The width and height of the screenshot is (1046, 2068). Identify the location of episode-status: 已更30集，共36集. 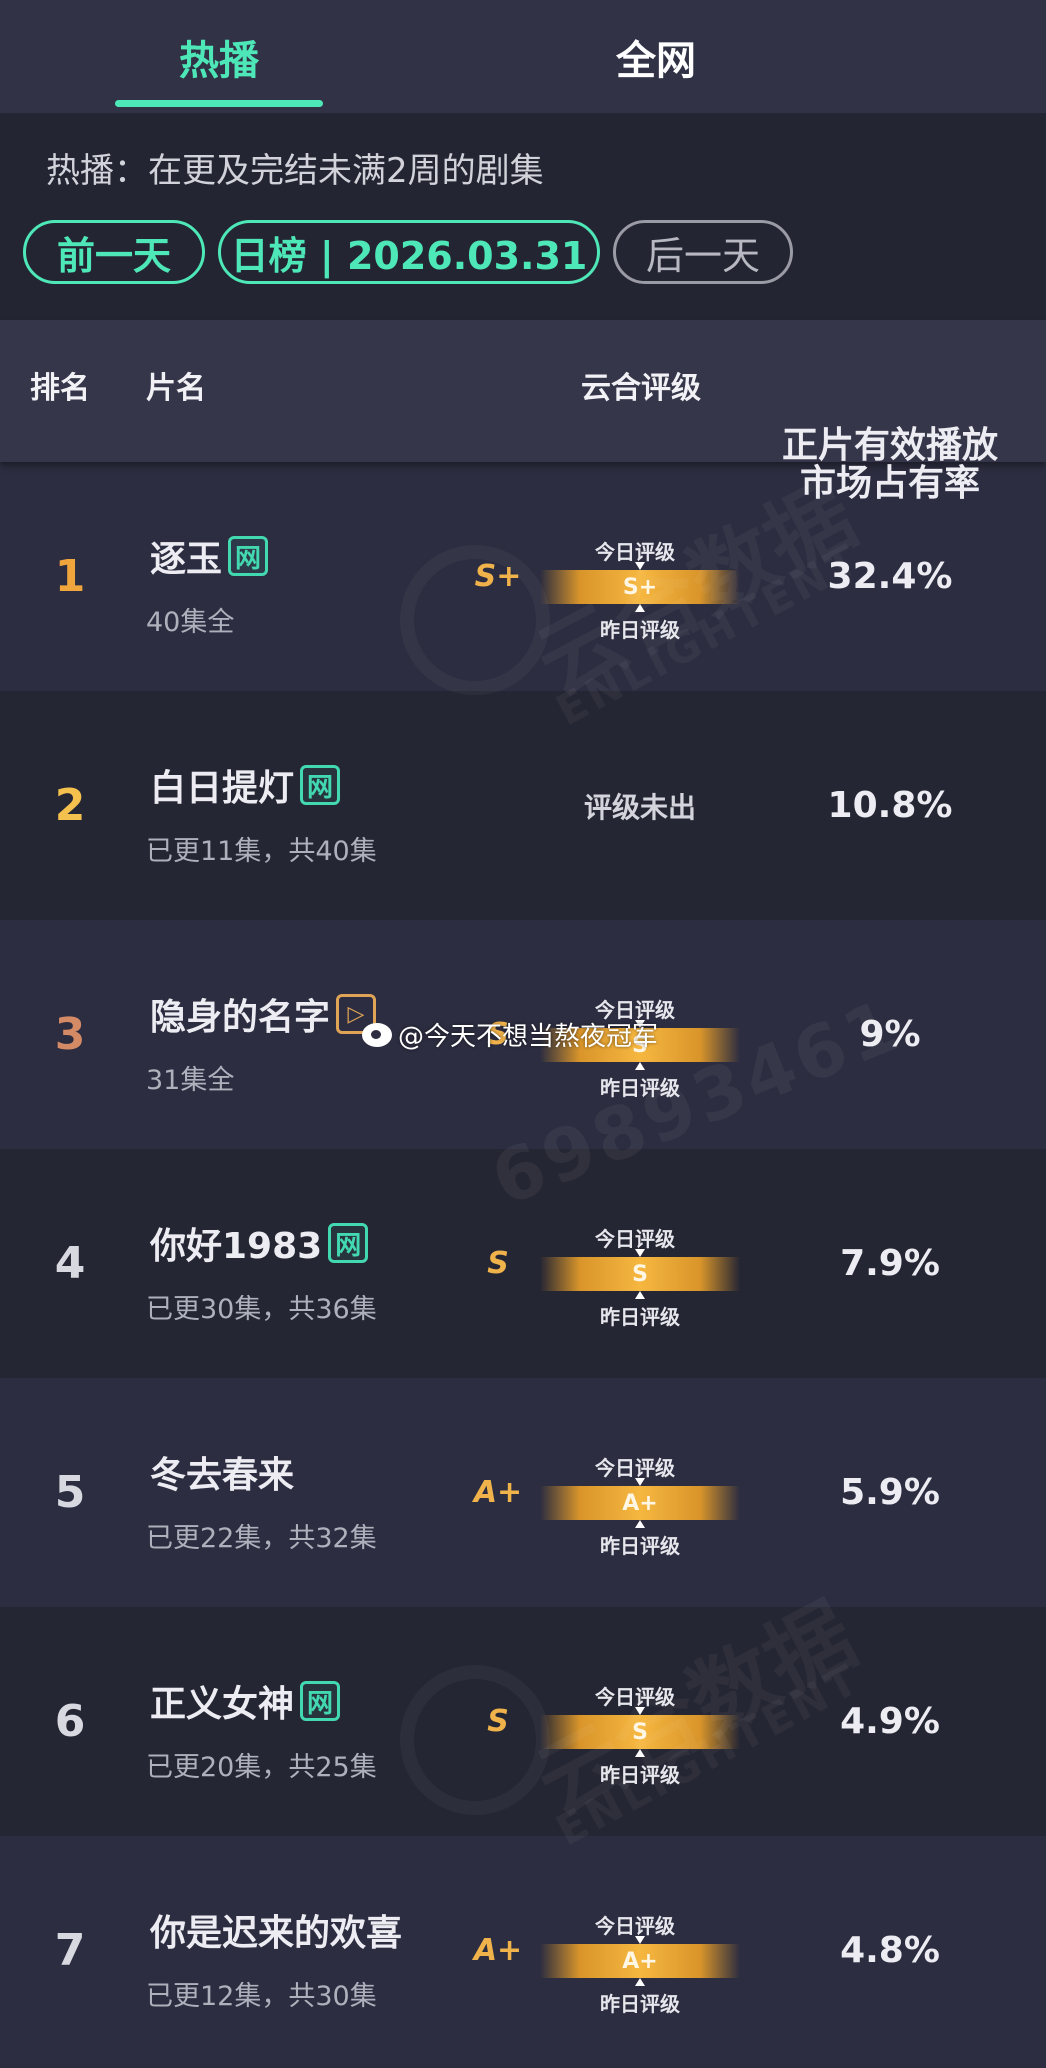
(261, 1309).